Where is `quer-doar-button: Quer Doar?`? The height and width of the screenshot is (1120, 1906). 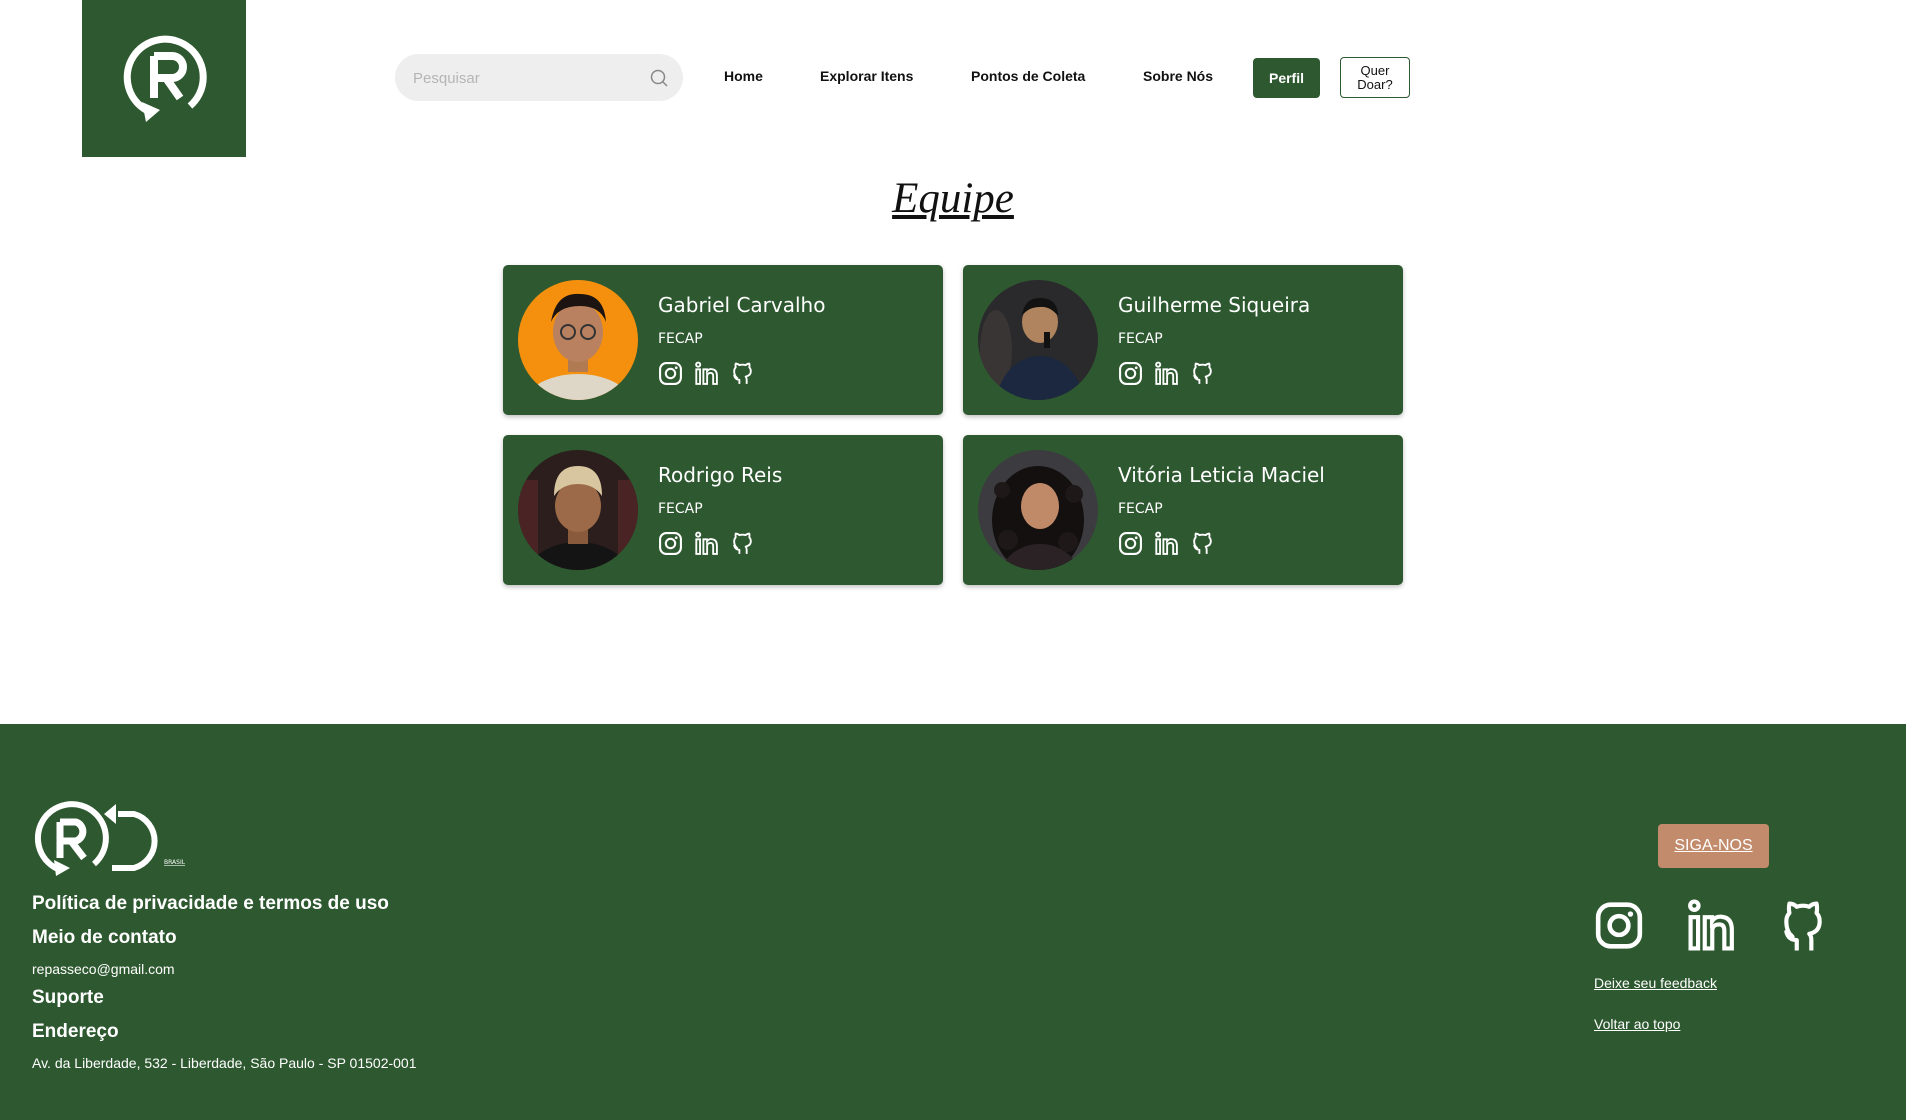
quer-doar-button: Quer Doar? is located at coordinates (1375, 77).